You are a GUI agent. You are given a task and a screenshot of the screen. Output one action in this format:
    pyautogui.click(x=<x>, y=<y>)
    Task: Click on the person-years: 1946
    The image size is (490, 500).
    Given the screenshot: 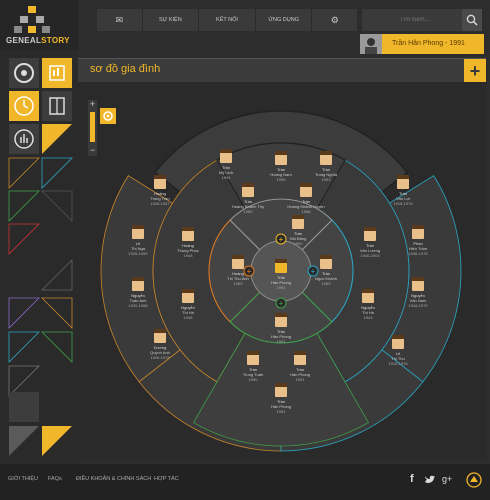 What is the action you would take?
    pyautogui.click(x=189, y=317)
    